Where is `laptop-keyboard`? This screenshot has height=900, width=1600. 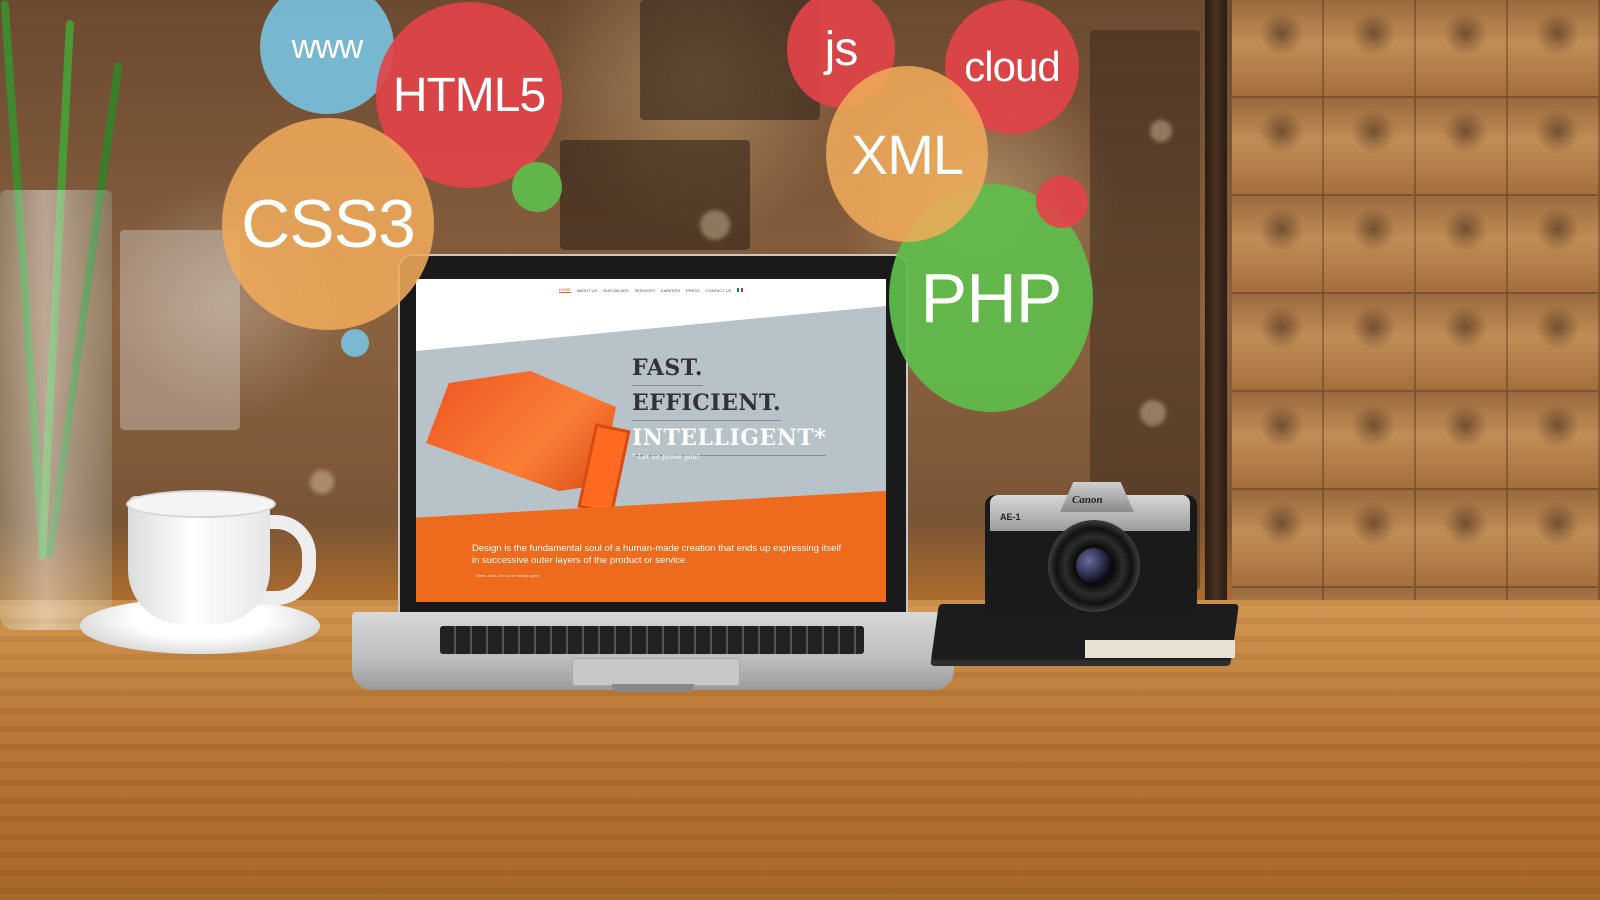
laptop-keyboard is located at coordinates (652, 640).